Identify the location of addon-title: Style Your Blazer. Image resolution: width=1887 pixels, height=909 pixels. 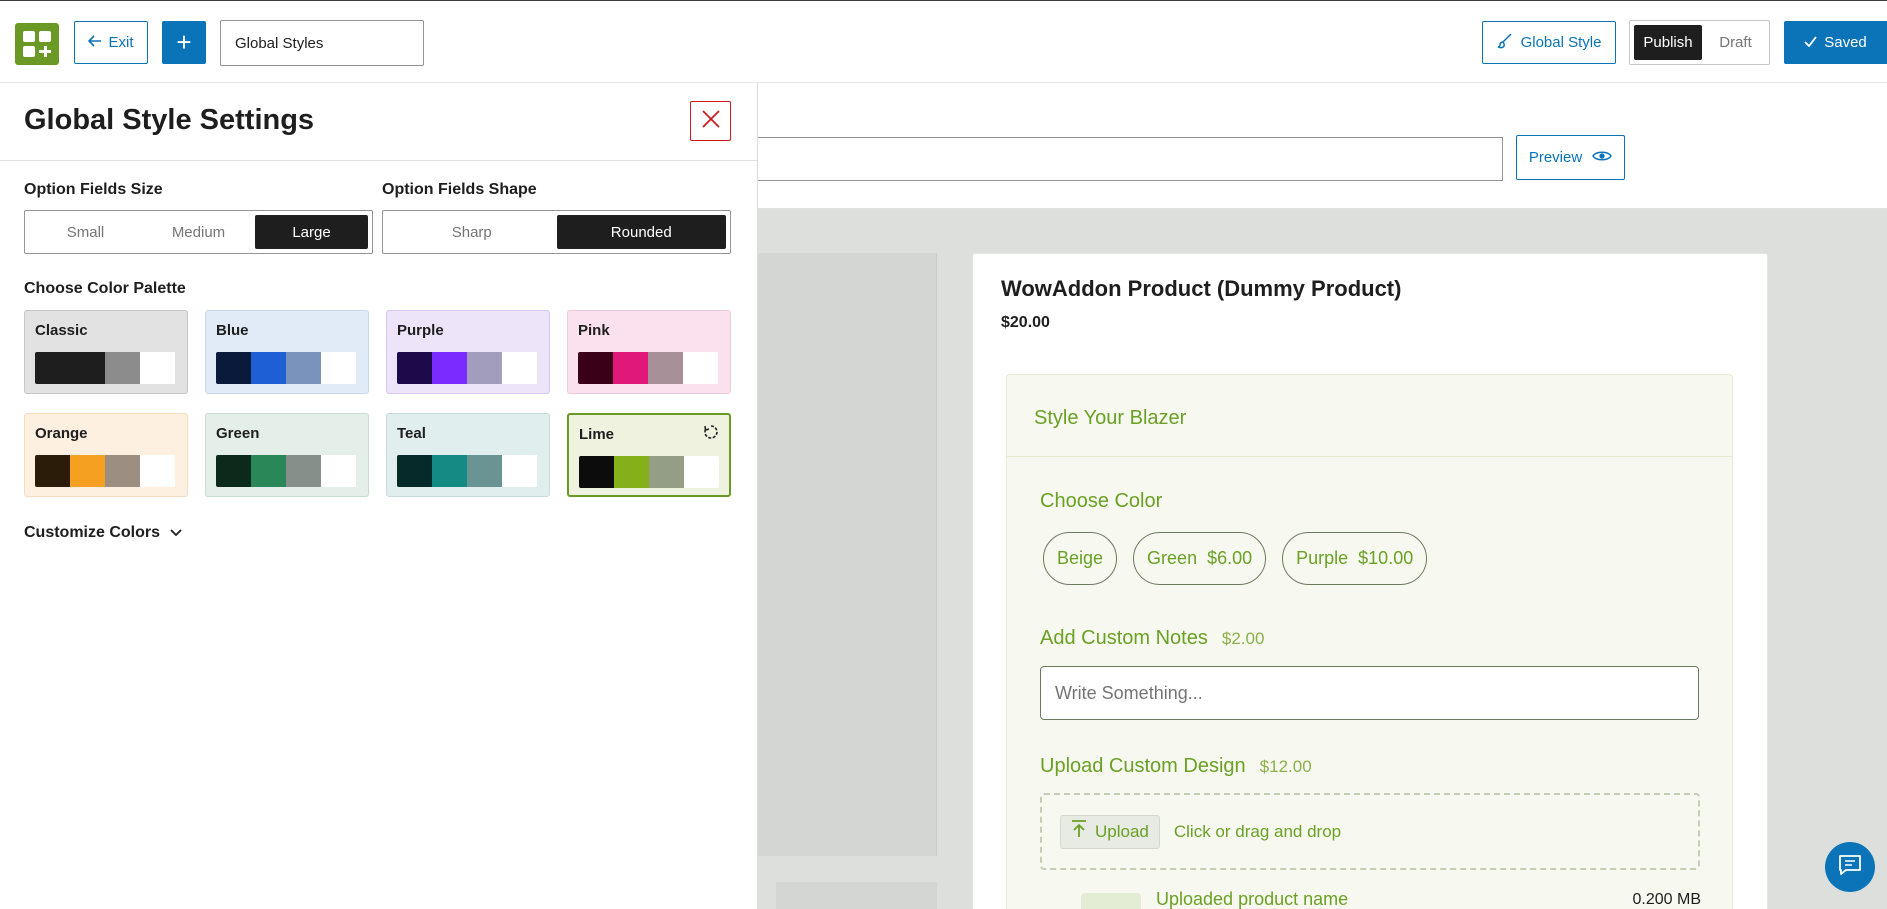
(1369, 416).